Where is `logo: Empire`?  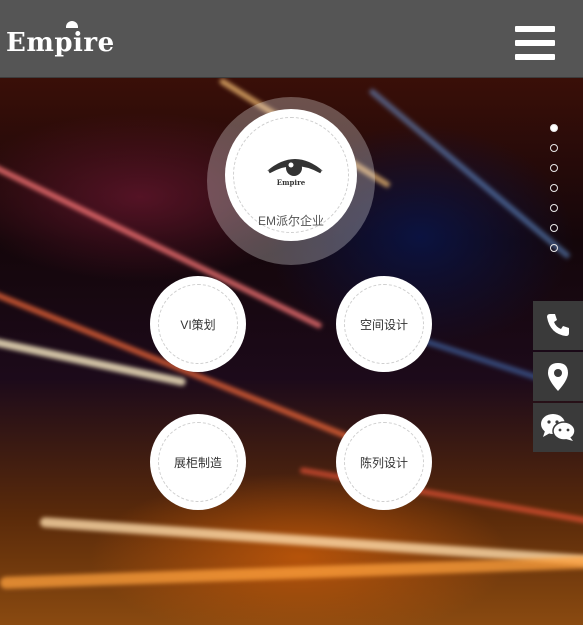 logo: Empire is located at coordinates (60, 39).